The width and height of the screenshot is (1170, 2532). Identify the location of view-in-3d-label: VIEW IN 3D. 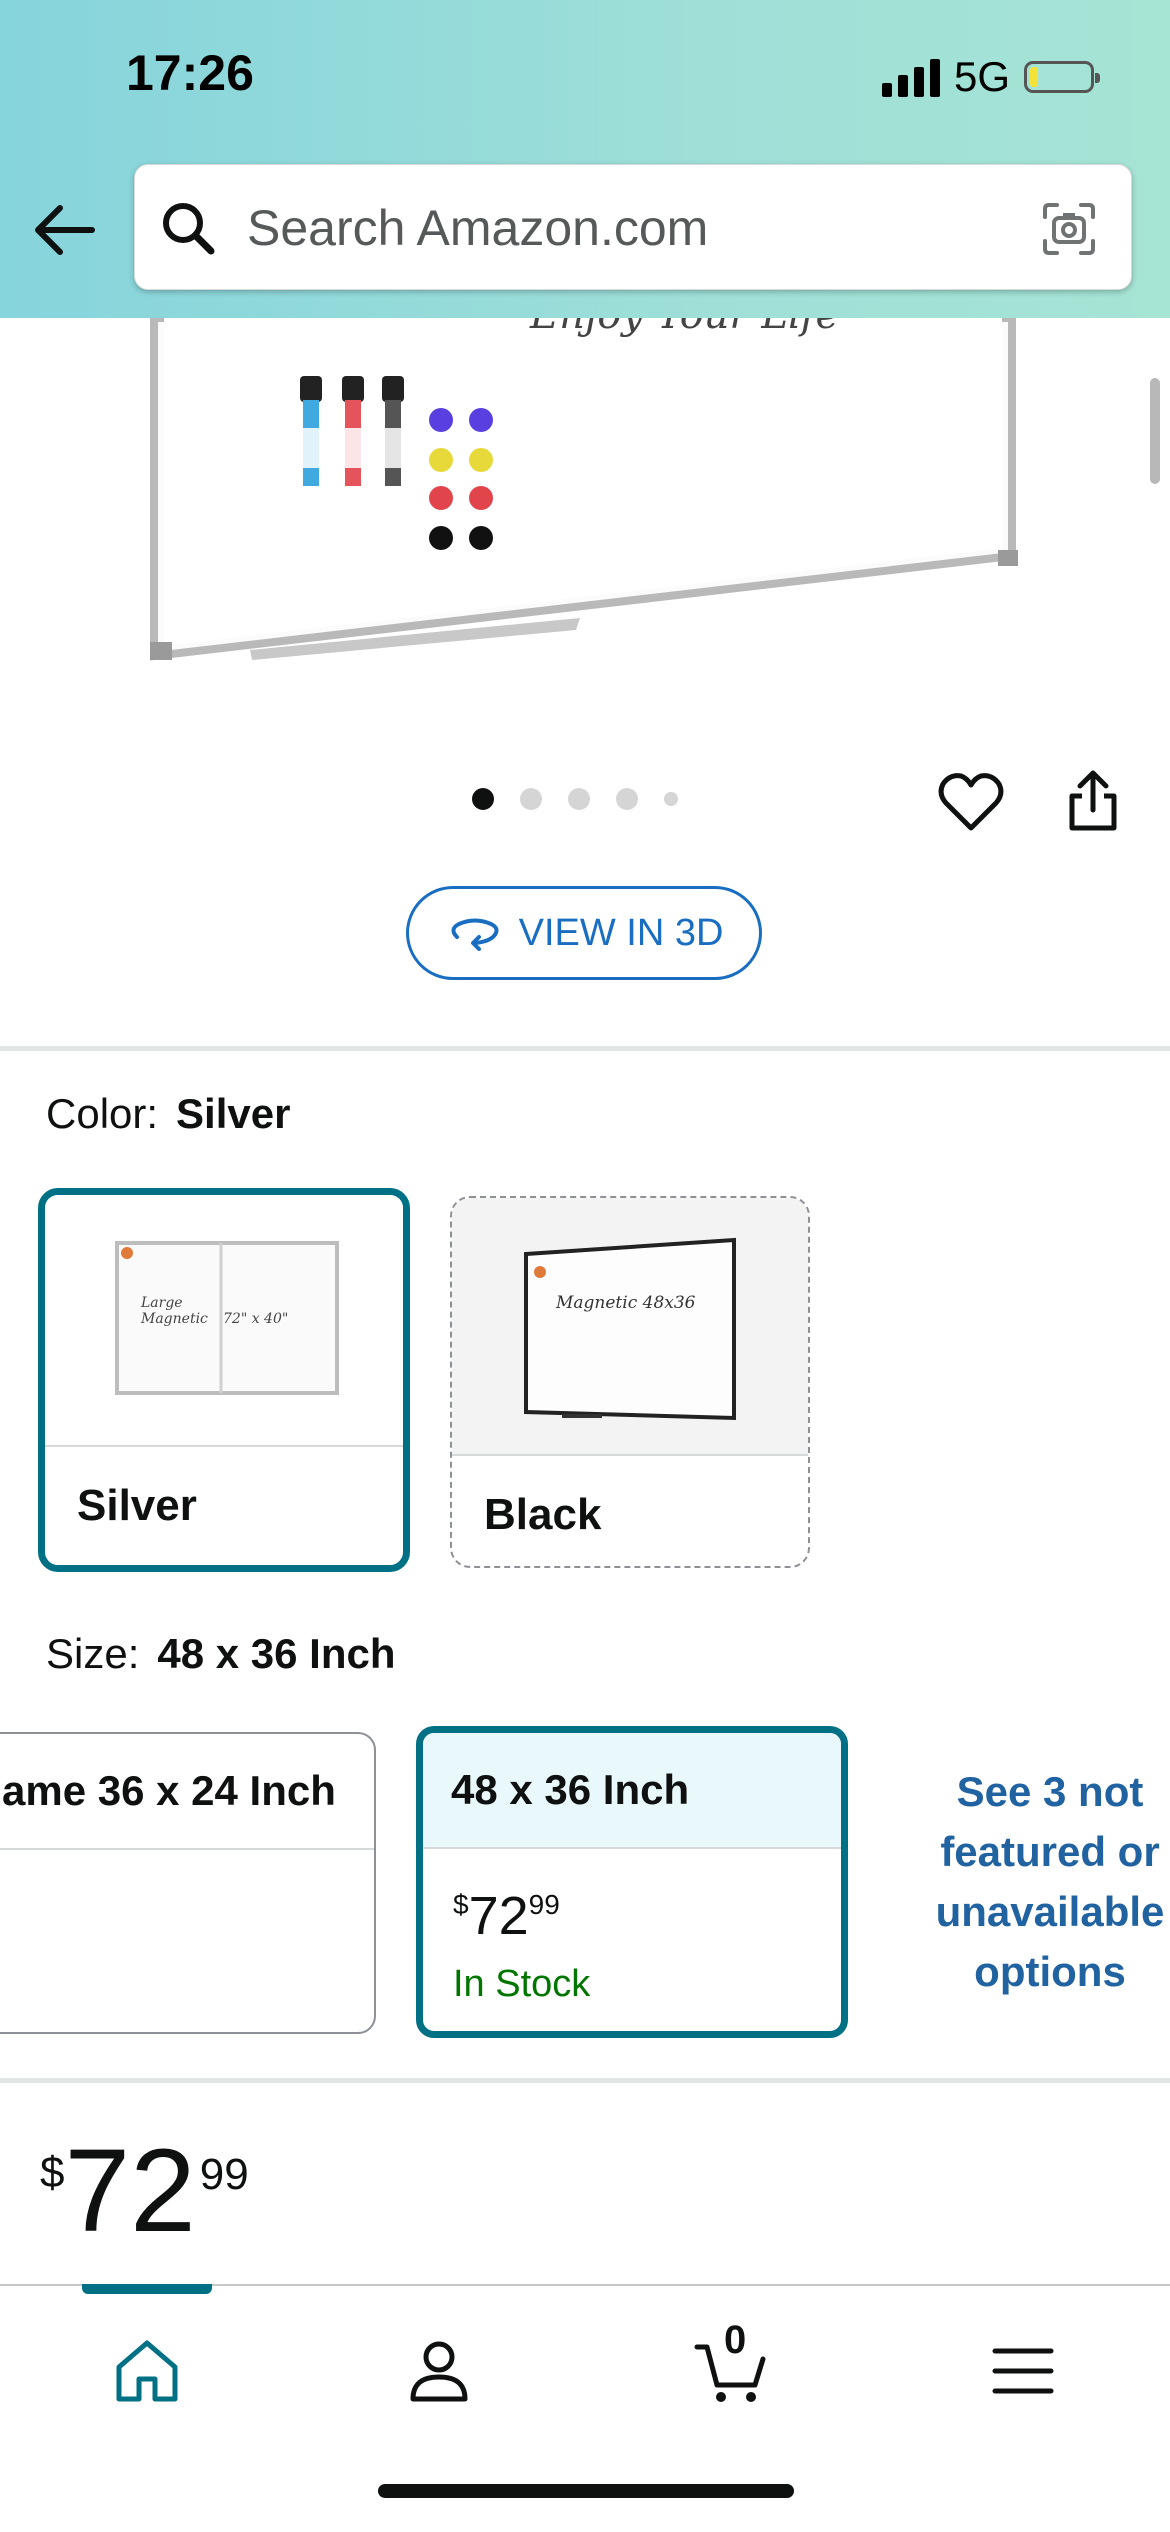
(621, 932).